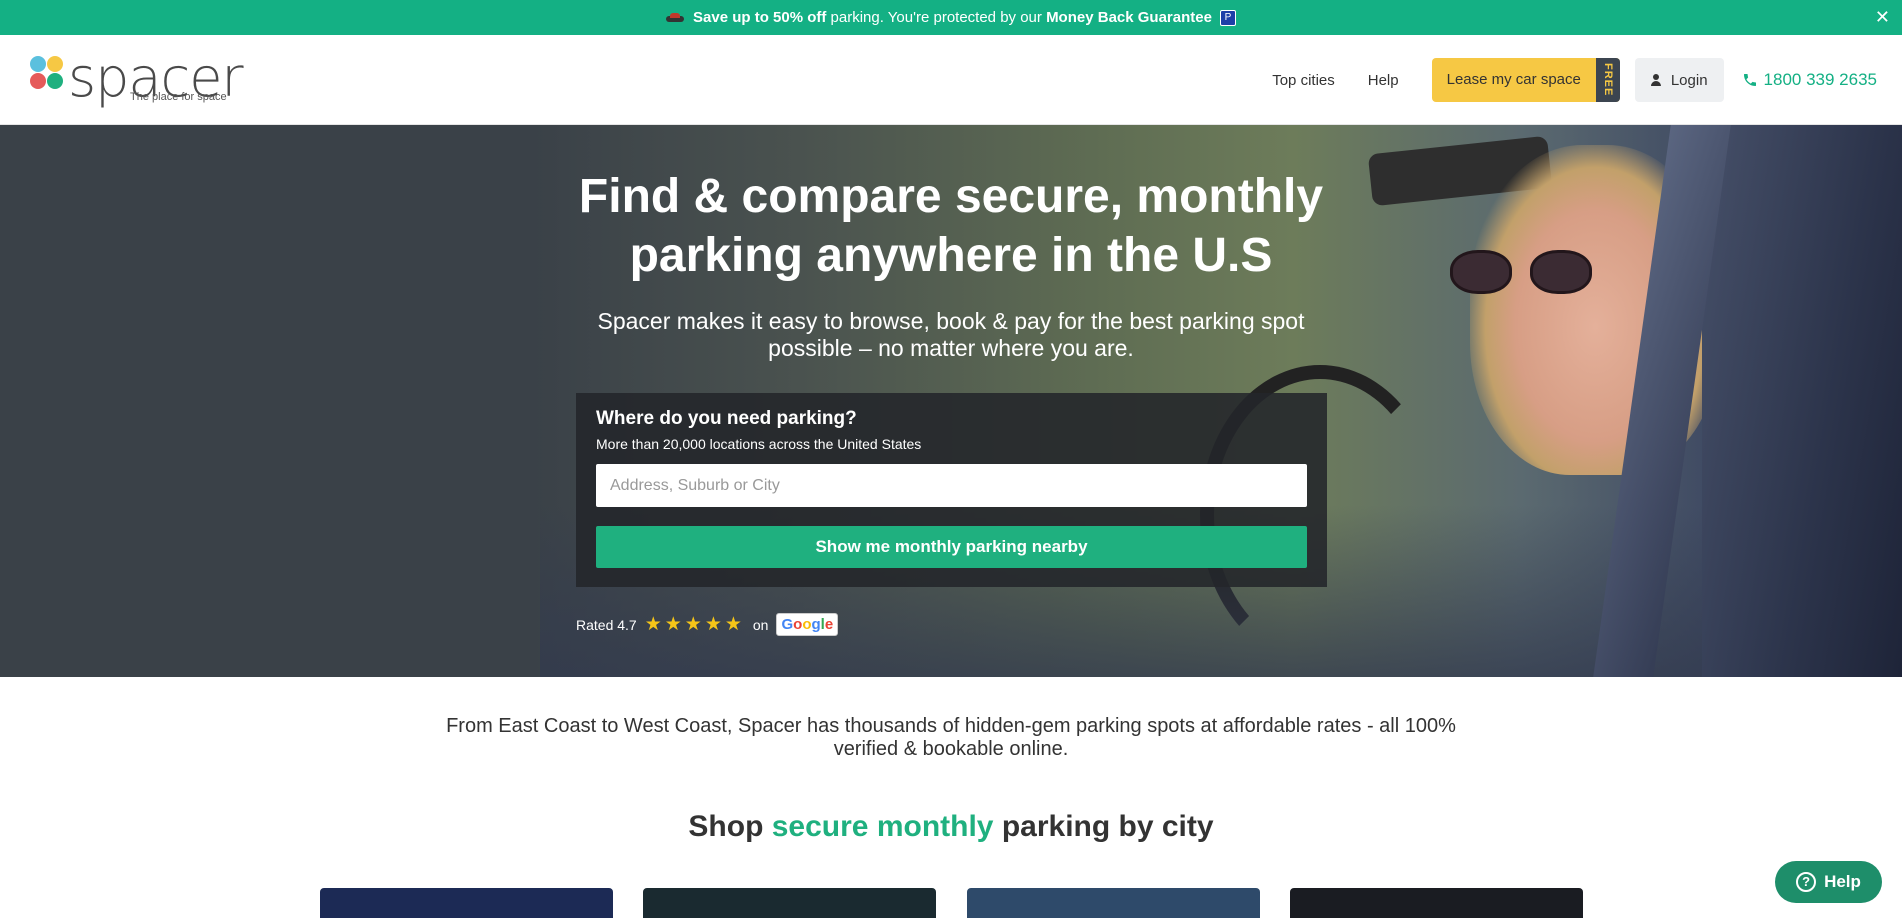  I want to click on promo-text: parking. You're protected by our, so click(936, 17).